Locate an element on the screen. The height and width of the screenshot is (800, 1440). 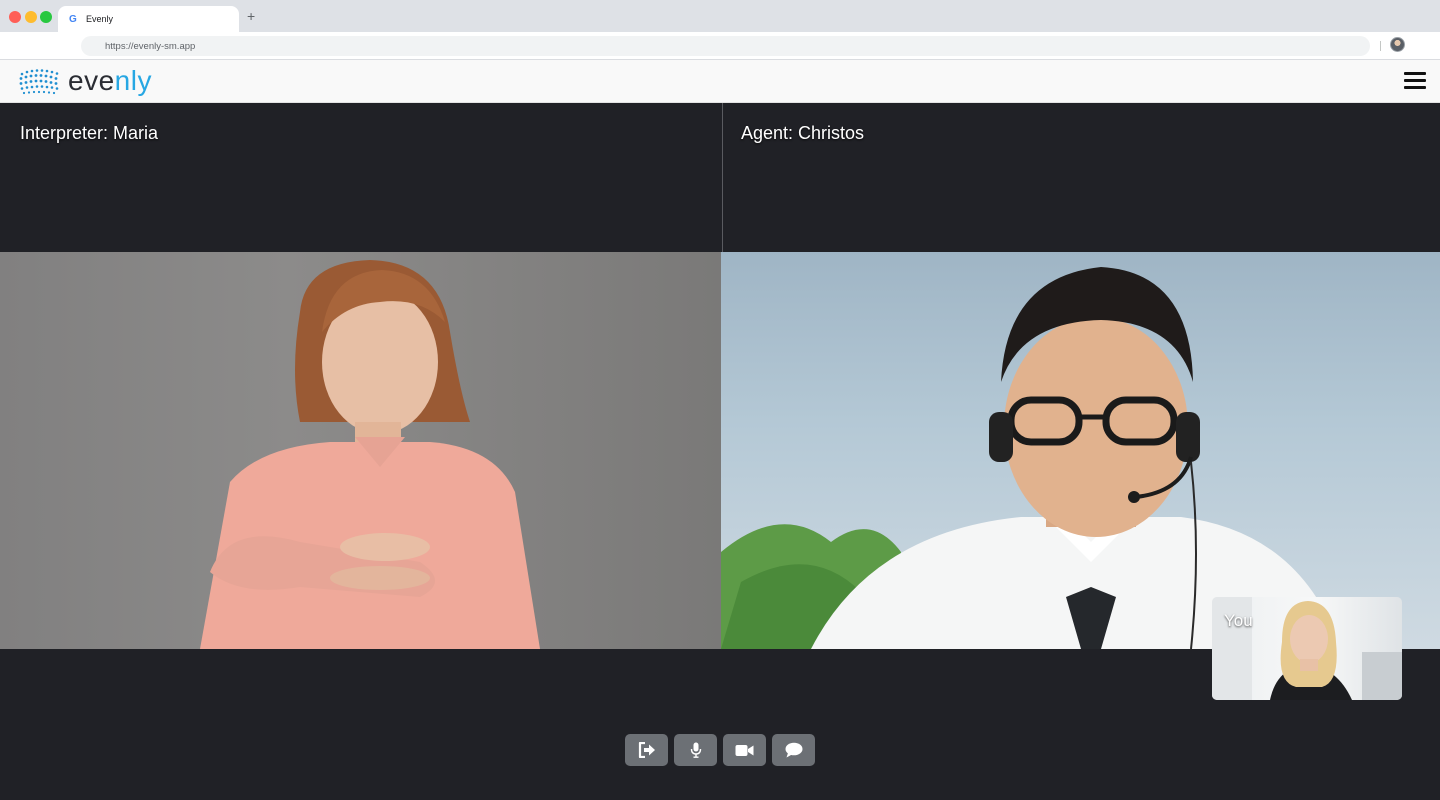
leave-call-button is located at coordinates (646, 750).